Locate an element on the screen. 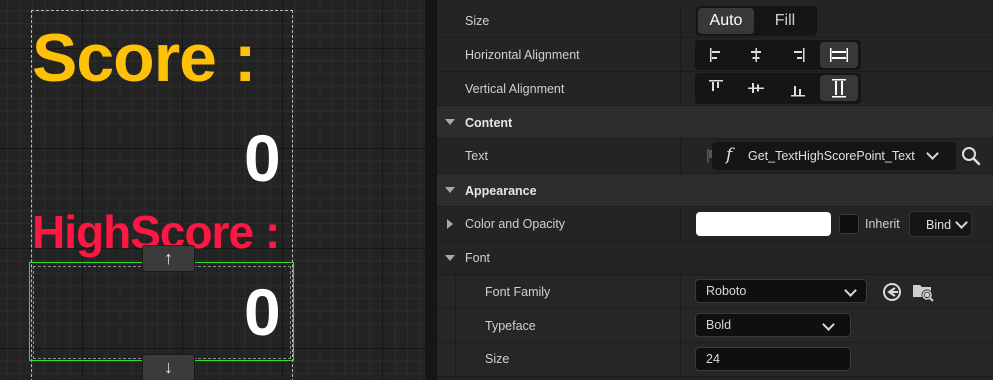 The height and width of the screenshot is (380, 993). text-binding-dropdown: f Get_TextHighScorePoint_Text is located at coordinates (834, 156).